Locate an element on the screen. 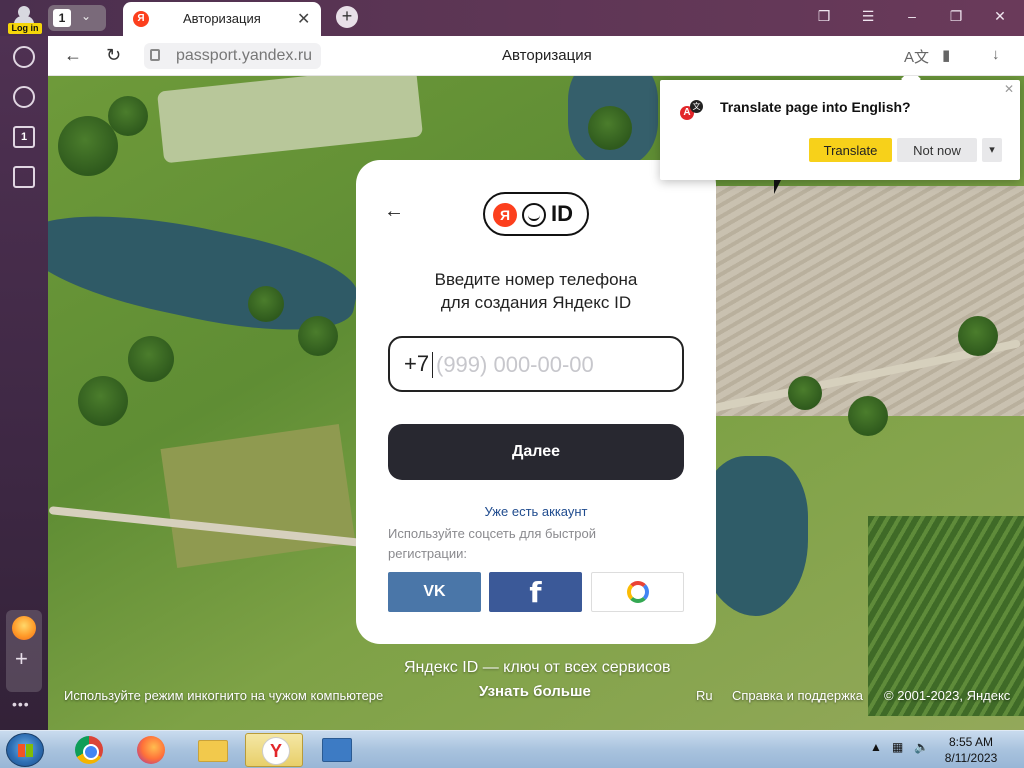  new-tab-button: + is located at coordinates (347, 17).